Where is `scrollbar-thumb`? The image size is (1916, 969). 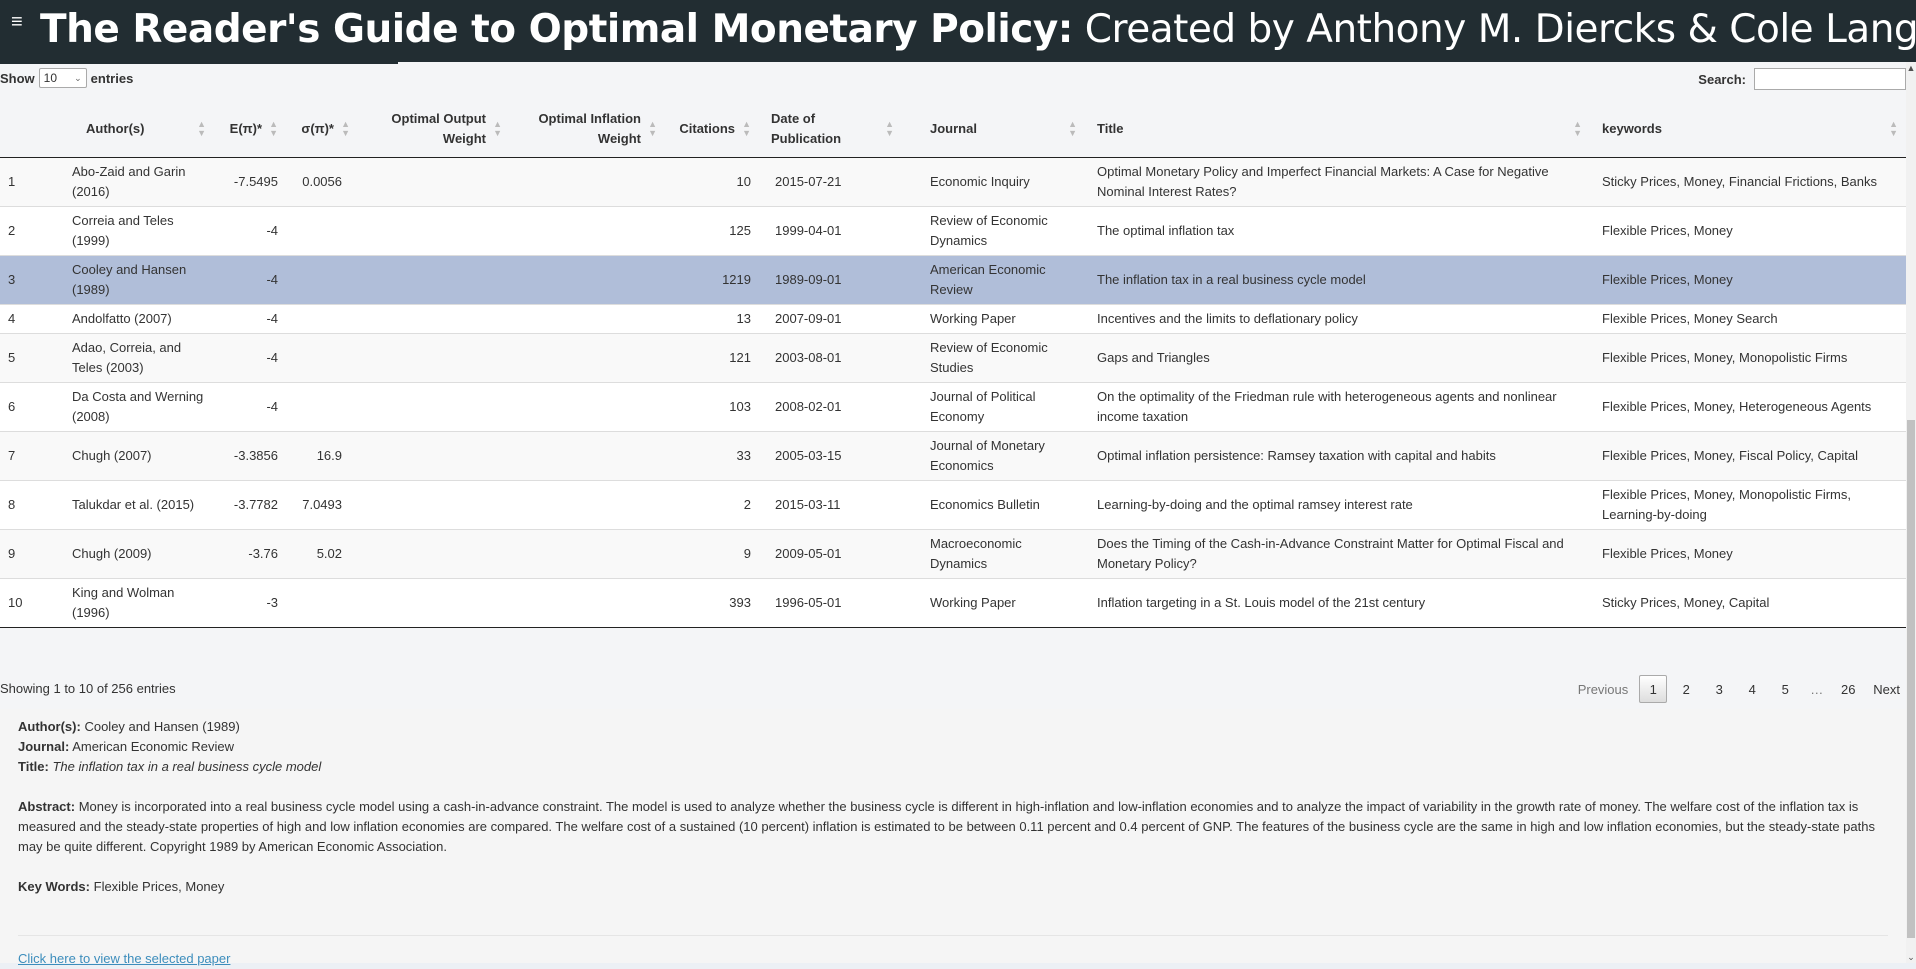 scrollbar-thumb is located at coordinates (1911, 679).